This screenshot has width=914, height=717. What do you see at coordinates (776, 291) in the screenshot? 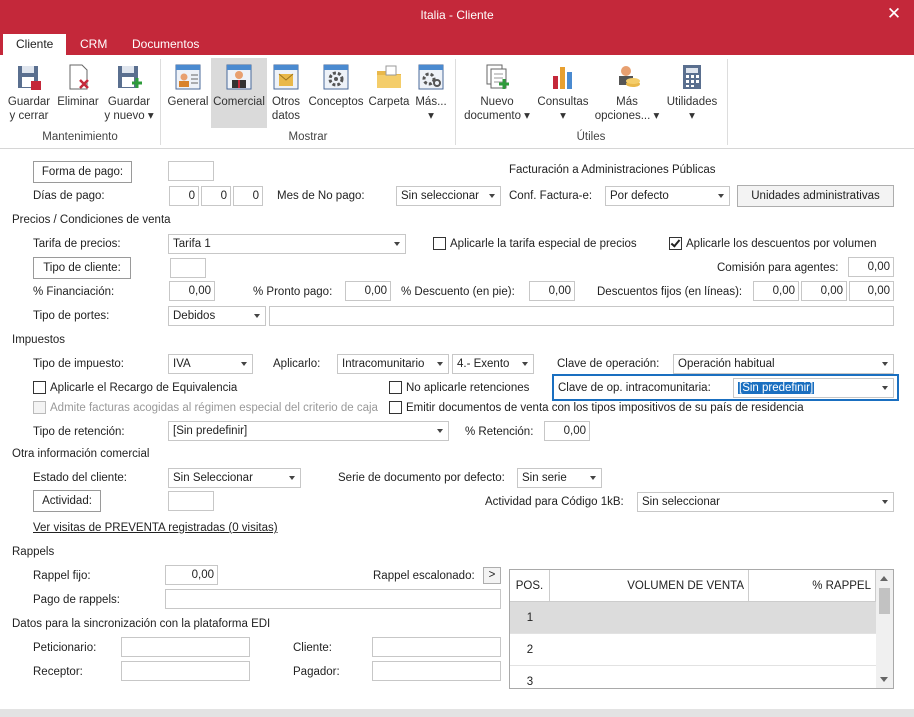
I see `descuento-fijo-1-input: 0,00` at bounding box center [776, 291].